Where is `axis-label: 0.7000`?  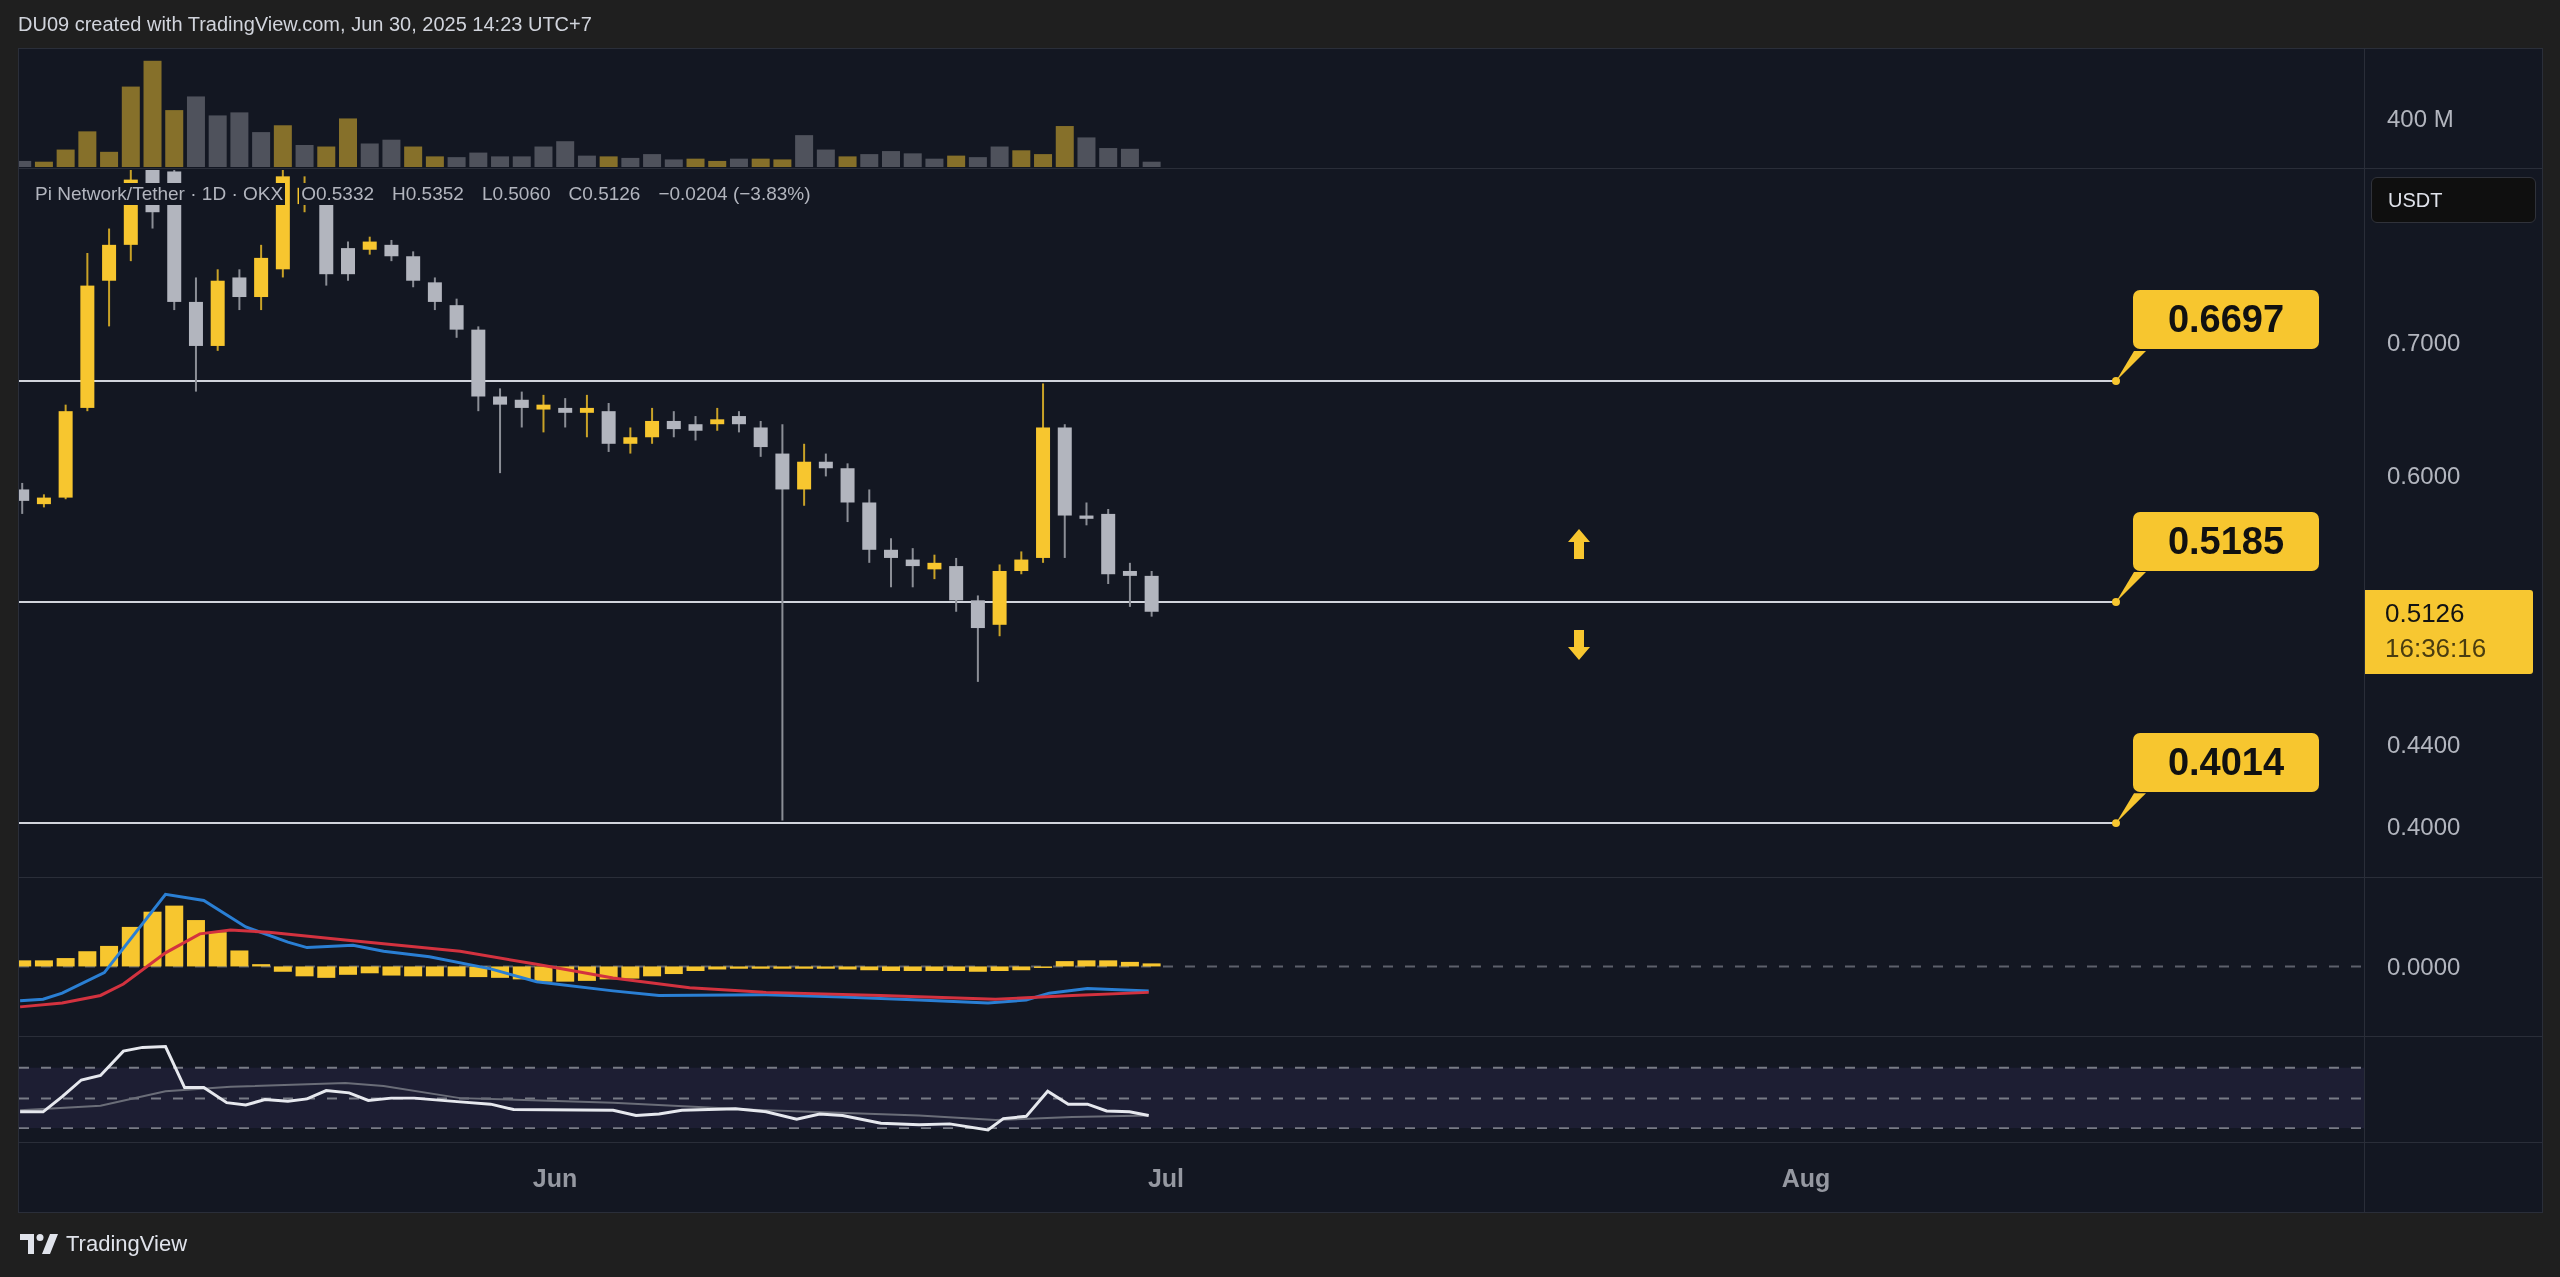 axis-label: 0.7000 is located at coordinates (2424, 343).